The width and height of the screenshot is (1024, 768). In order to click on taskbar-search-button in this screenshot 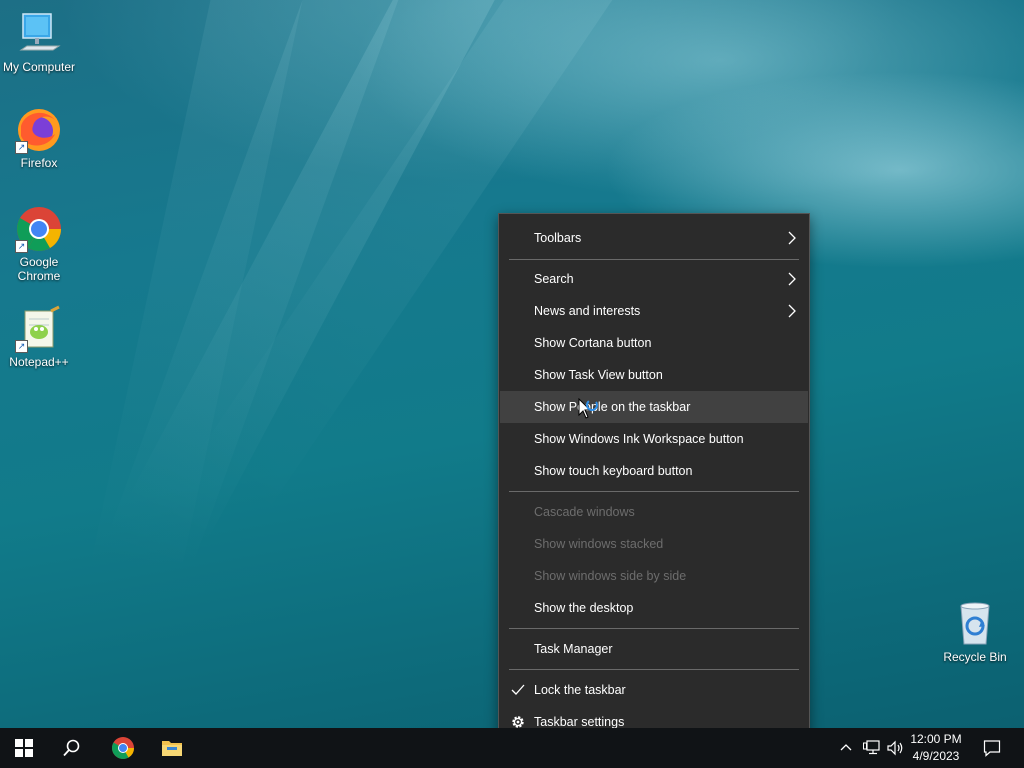, I will do `click(72, 748)`.